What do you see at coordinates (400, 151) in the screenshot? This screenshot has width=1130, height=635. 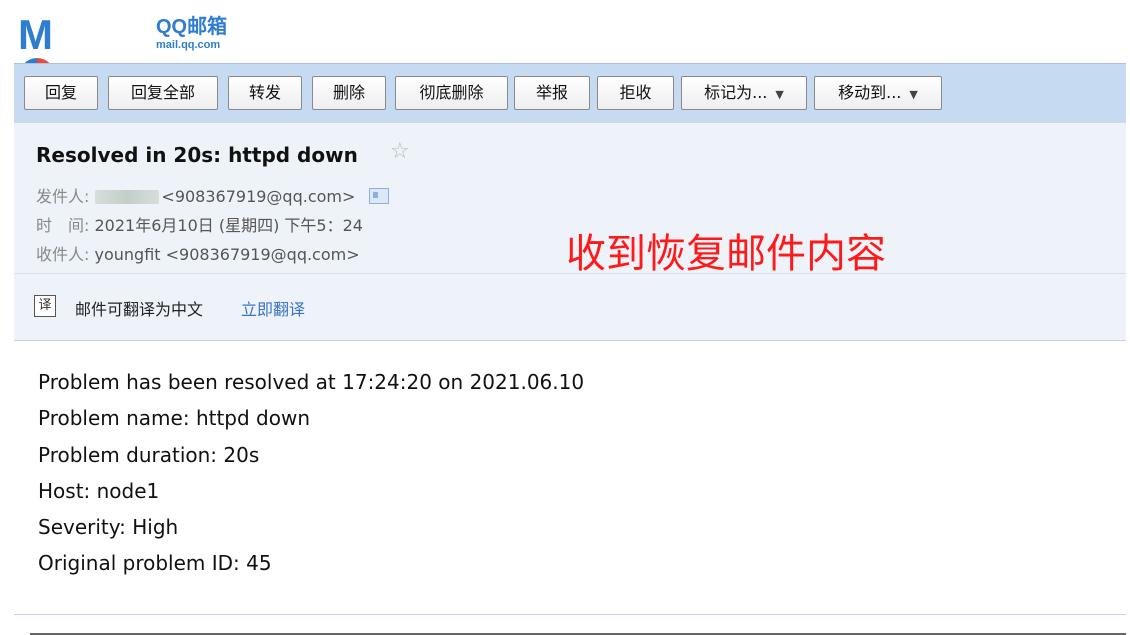 I see `star-icon: ☆` at bounding box center [400, 151].